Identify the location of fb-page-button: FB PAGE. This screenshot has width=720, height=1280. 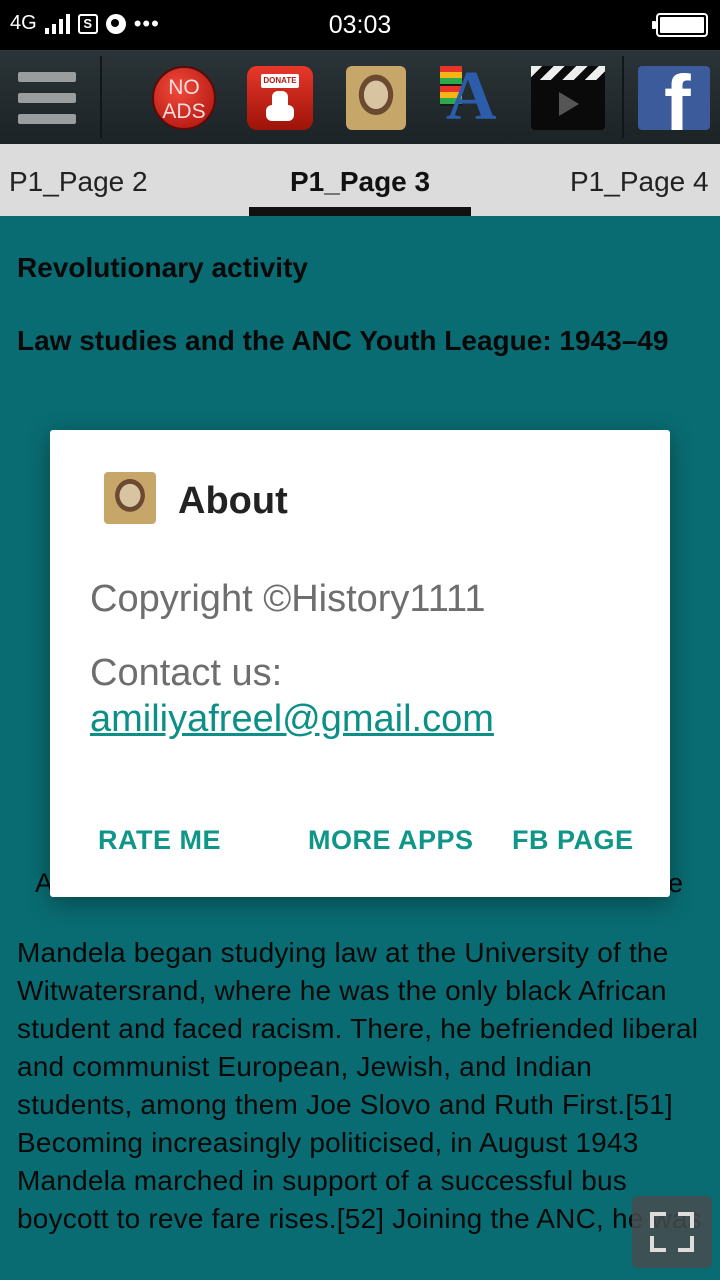
(573, 840).